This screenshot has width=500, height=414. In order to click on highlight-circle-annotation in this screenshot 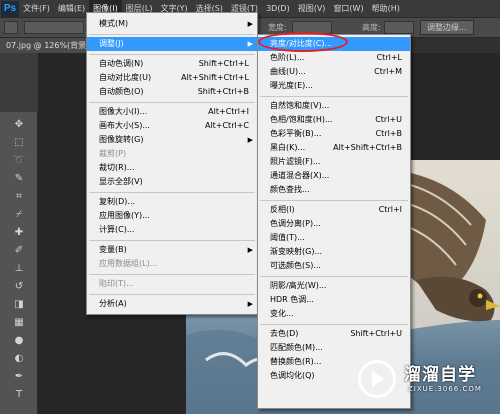, I will do `click(303, 42)`.